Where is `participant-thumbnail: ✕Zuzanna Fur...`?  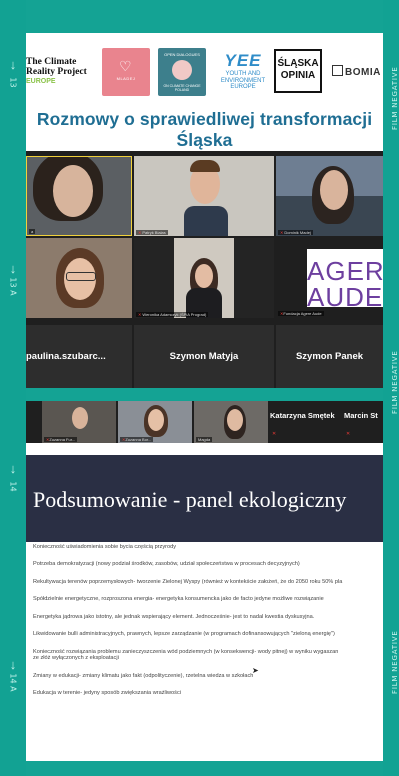 participant-thumbnail: ✕Zuzanna Fur... is located at coordinates (79, 422).